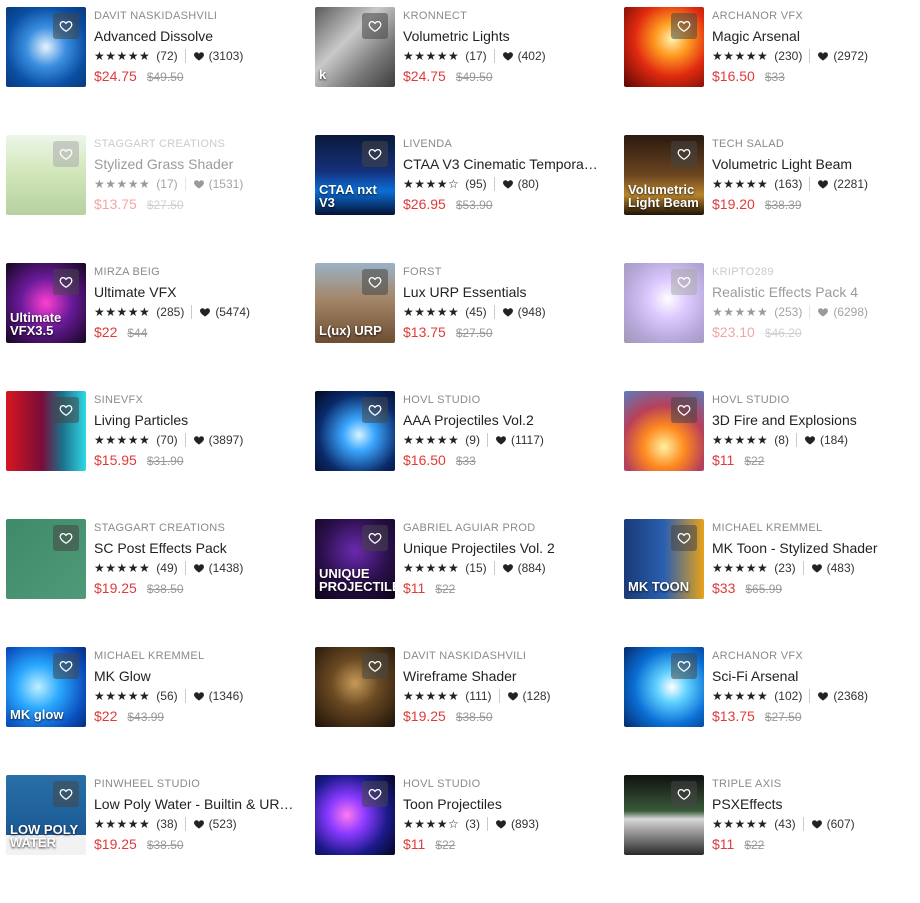 The image size is (920, 903). Describe the element at coordinates (811, 676) in the screenshot. I see `product-title: Sci-Fi Arsenal` at that location.